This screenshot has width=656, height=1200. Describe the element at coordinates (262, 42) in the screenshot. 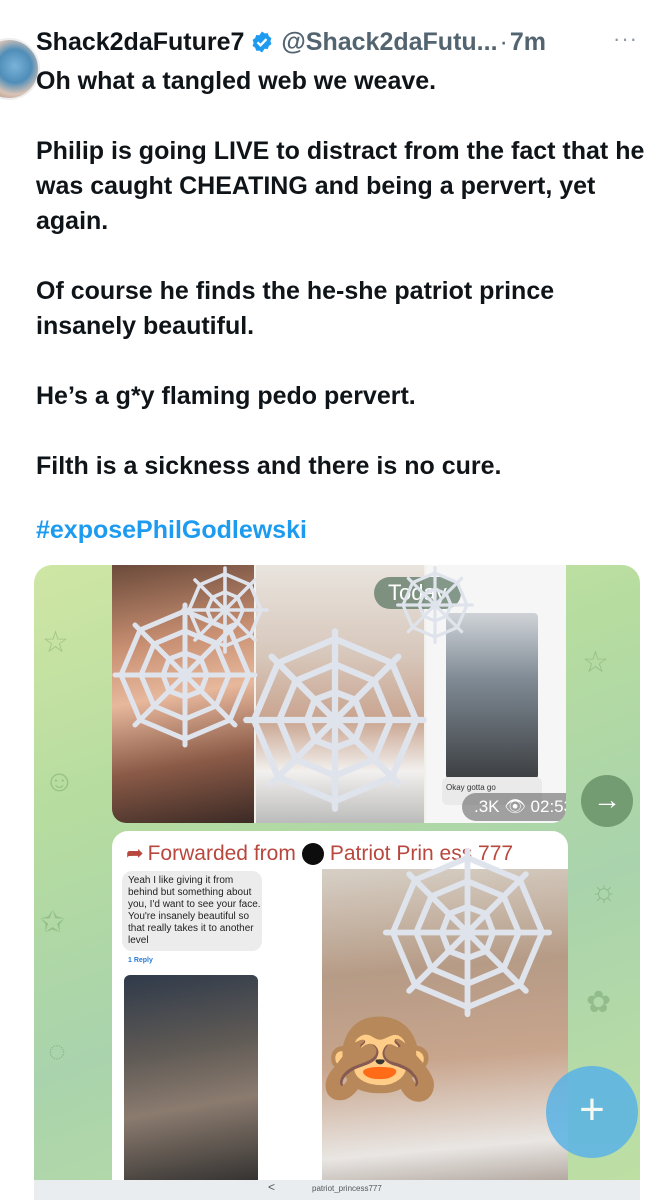

I see `verified-badge-icon` at that location.